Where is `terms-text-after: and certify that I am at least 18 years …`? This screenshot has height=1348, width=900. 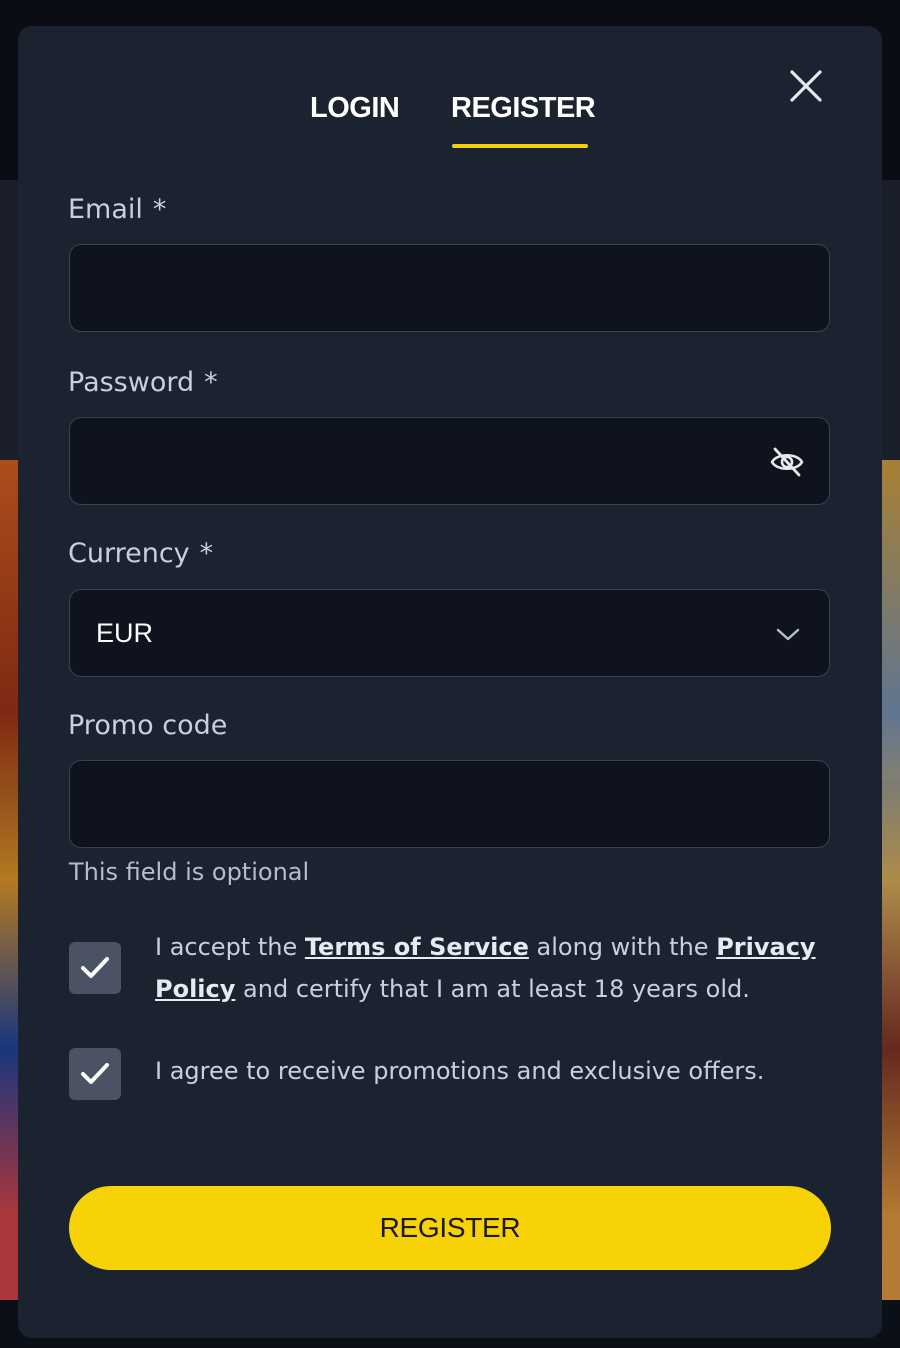
terms-text-after: and certify that I am at least 18 years … is located at coordinates (492, 989).